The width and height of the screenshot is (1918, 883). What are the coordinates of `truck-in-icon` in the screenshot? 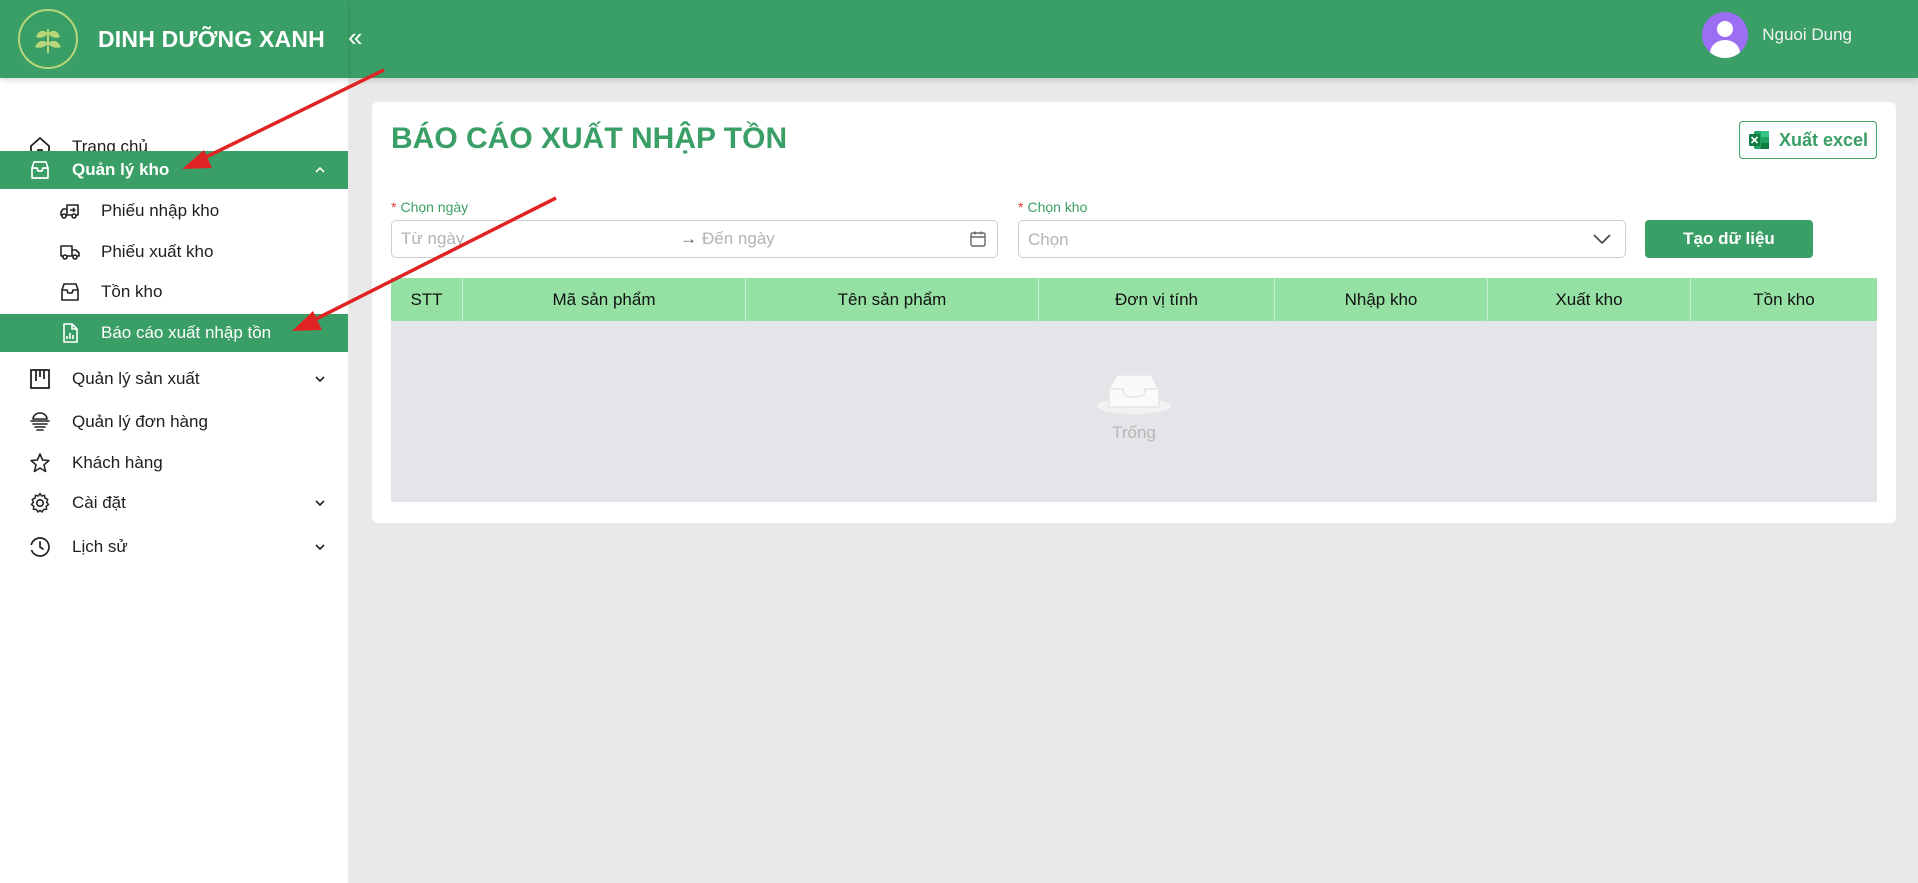 It's located at (69, 211).